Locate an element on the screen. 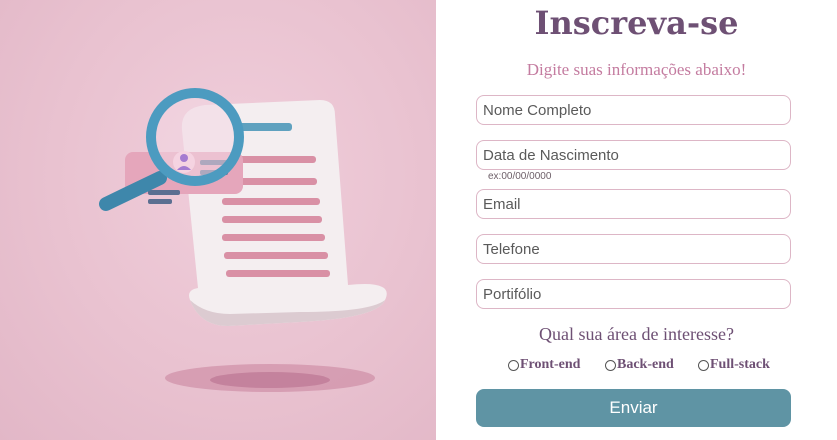 The height and width of the screenshot is (440, 837). submit-button: Enviar is located at coordinates (633, 408).